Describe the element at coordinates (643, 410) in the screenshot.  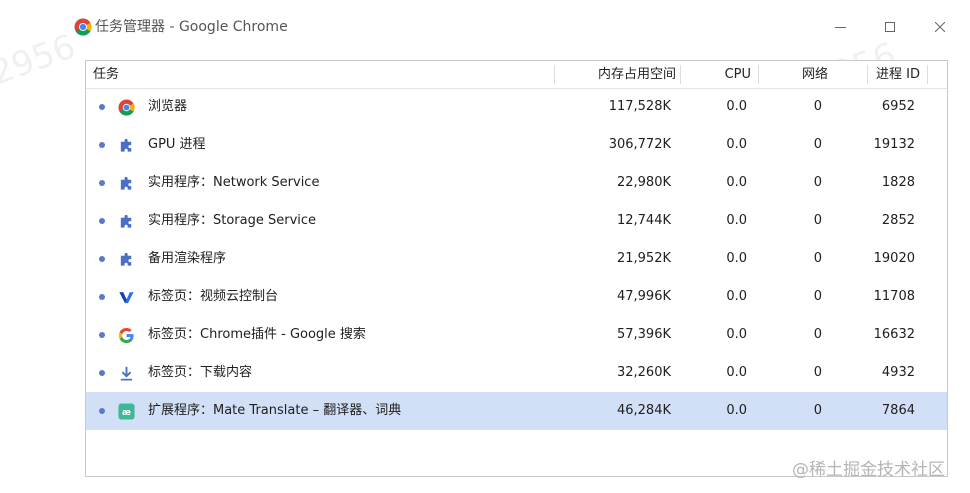
I see `memory-value: 46,284K` at that location.